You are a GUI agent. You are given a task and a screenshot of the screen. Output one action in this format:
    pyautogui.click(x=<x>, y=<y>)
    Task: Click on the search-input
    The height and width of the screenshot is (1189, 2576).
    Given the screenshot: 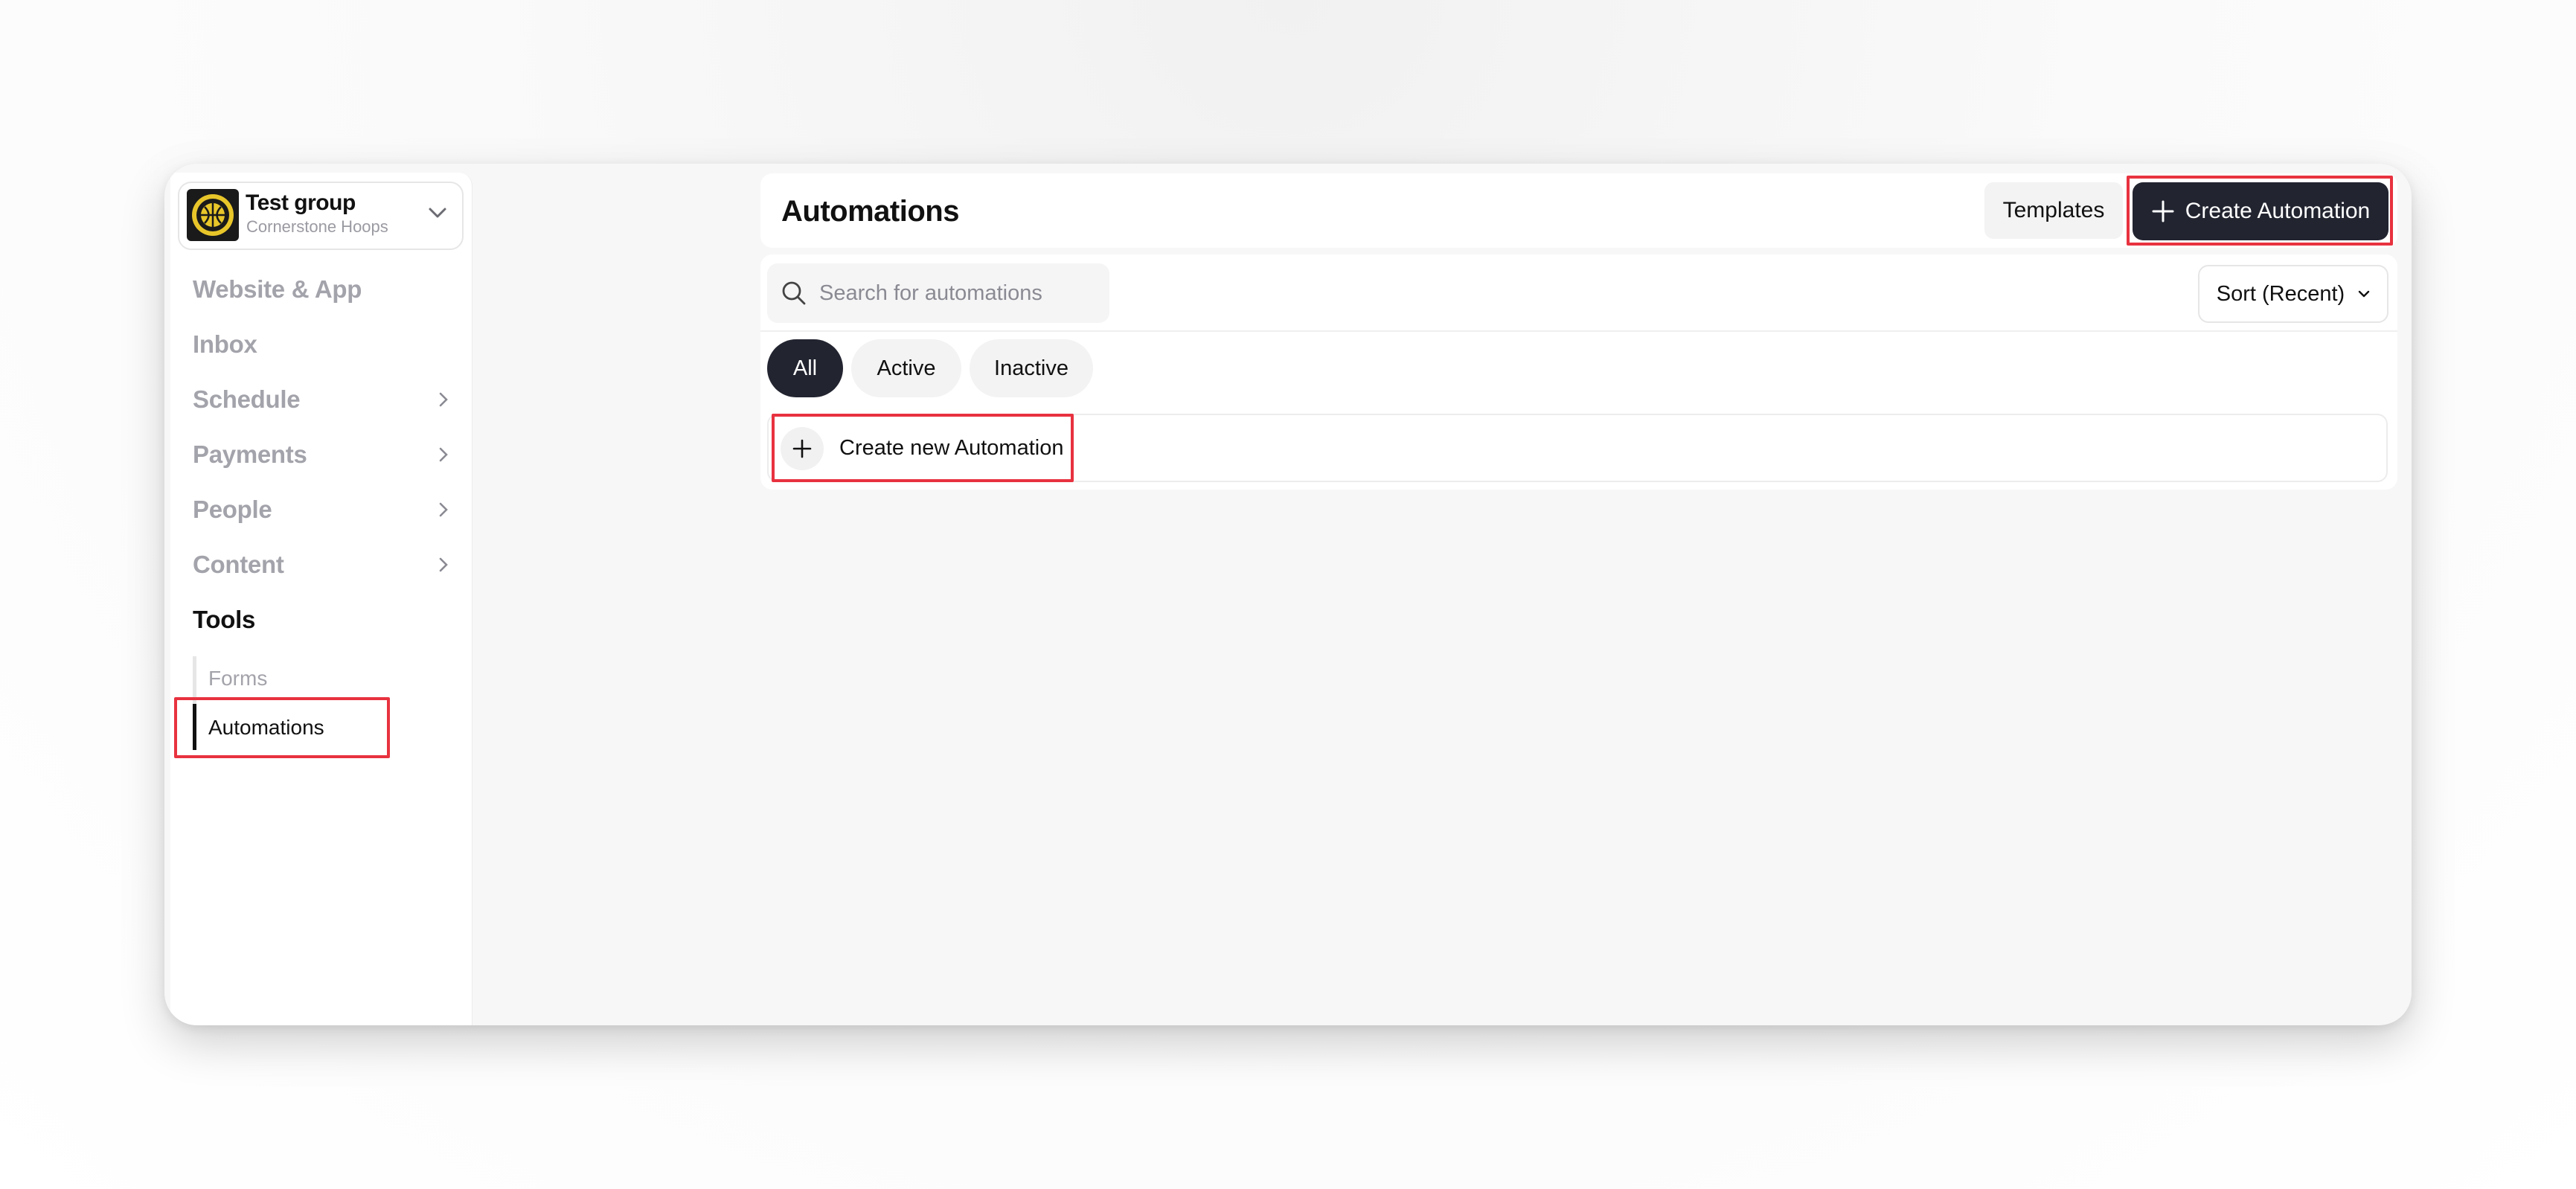 What is the action you would take?
    pyautogui.click(x=961, y=293)
    